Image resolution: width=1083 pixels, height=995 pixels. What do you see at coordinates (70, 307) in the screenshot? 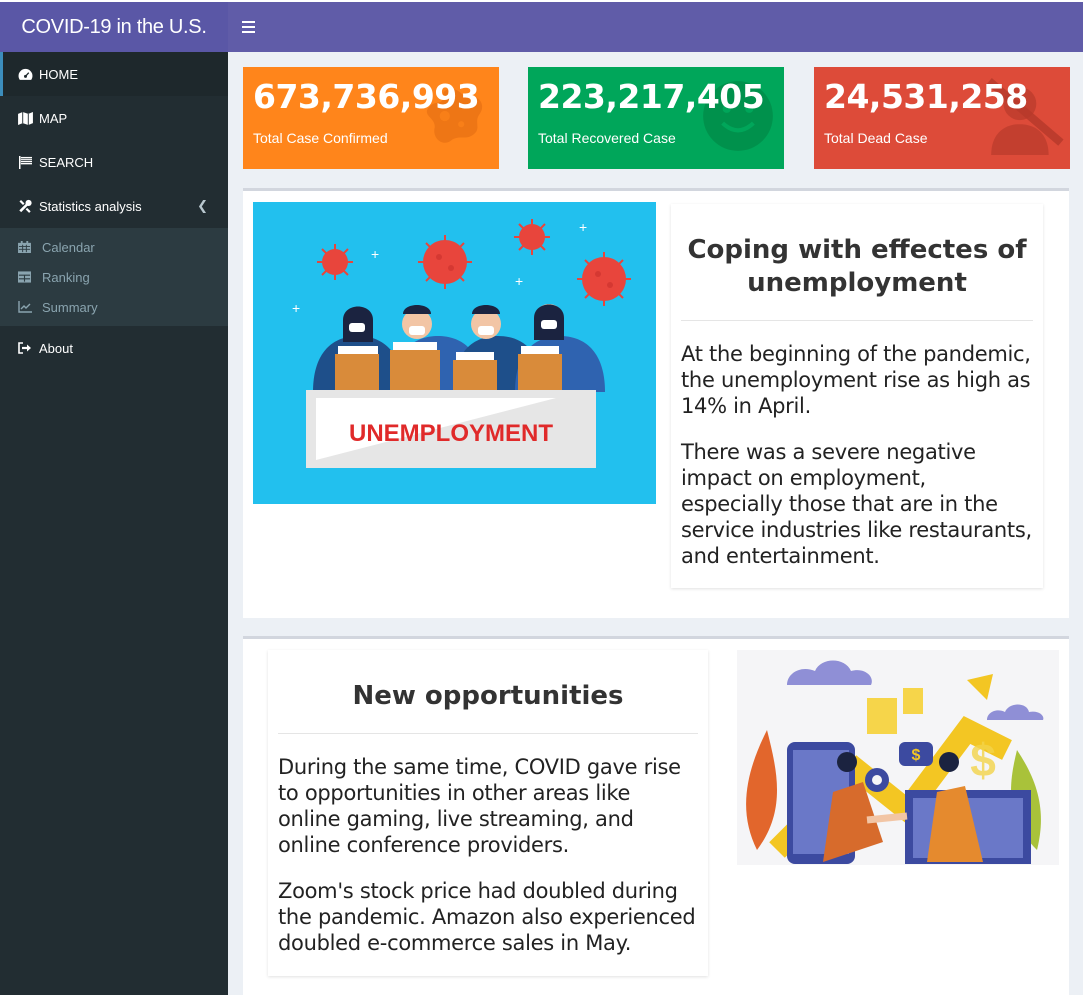
I see `sidebar-subitem-label: Summary` at bounding box center [70, 307].